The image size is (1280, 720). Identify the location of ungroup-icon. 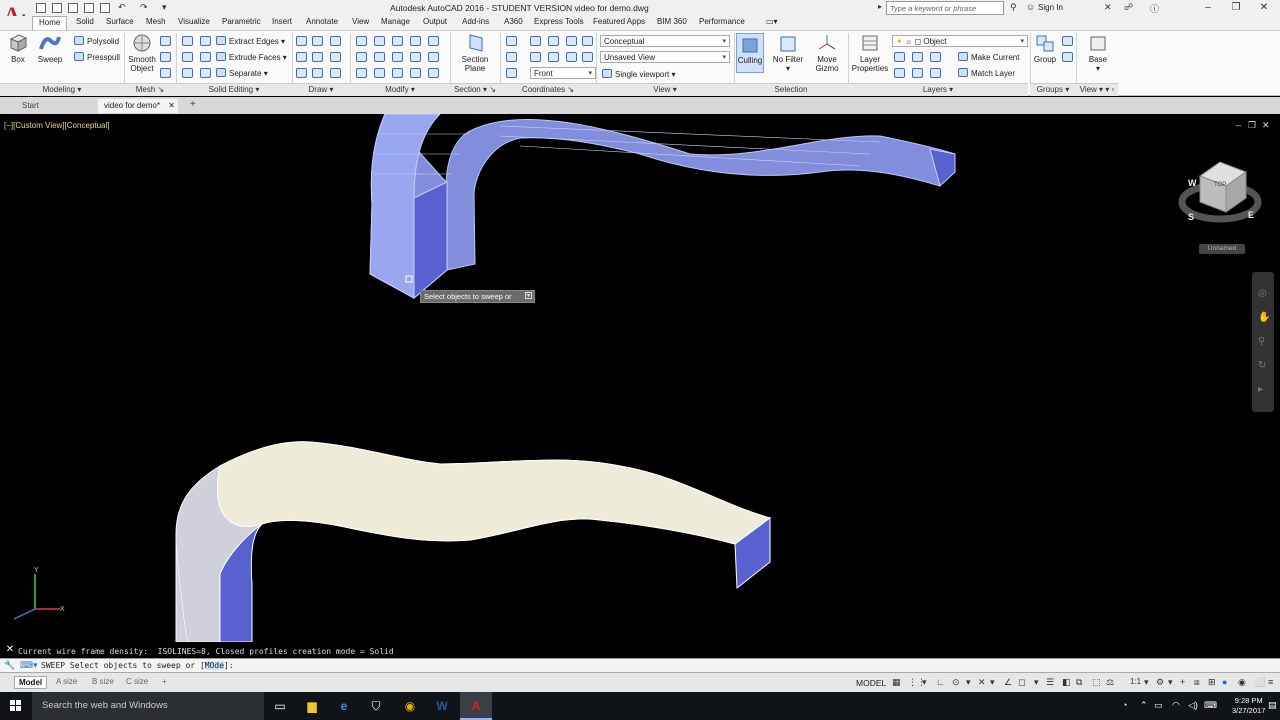
(1067, 41).